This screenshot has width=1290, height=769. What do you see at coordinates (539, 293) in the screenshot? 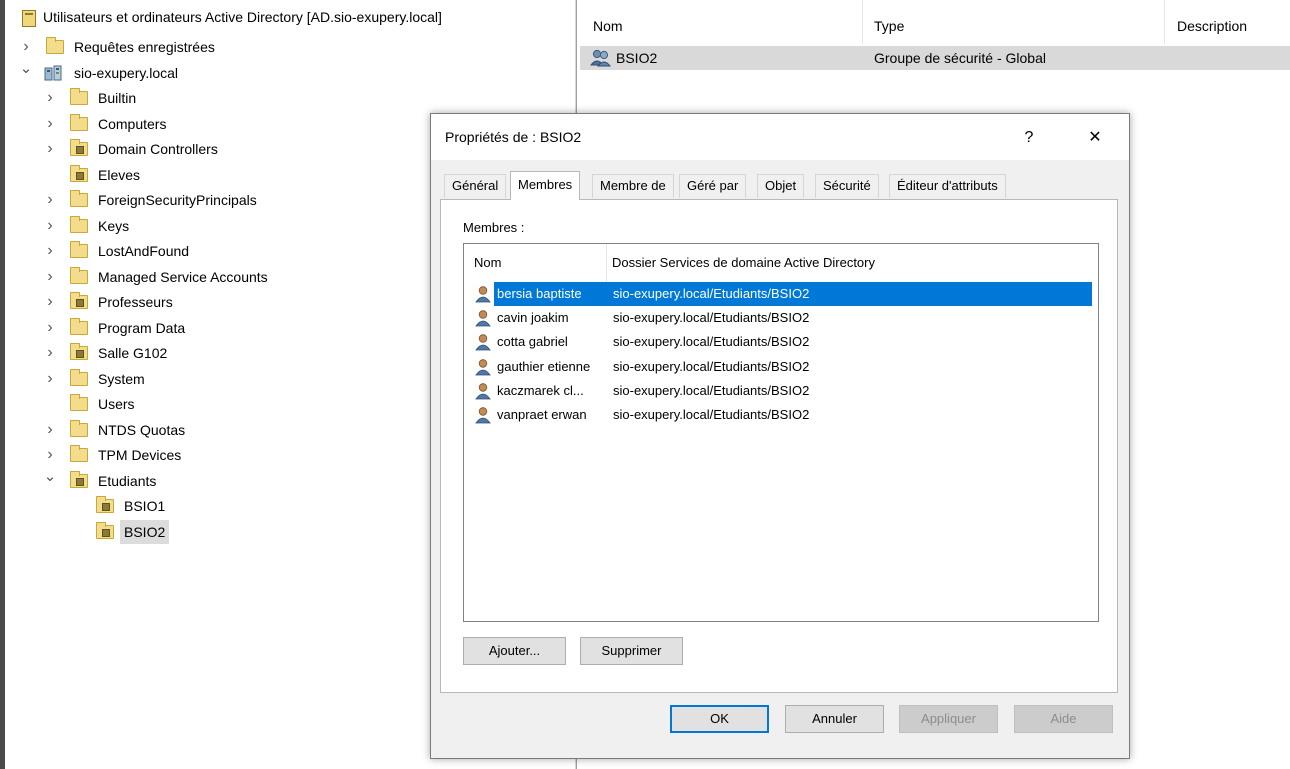
I see `member-name: bersia baptiste` at bounding box center [539, 293].